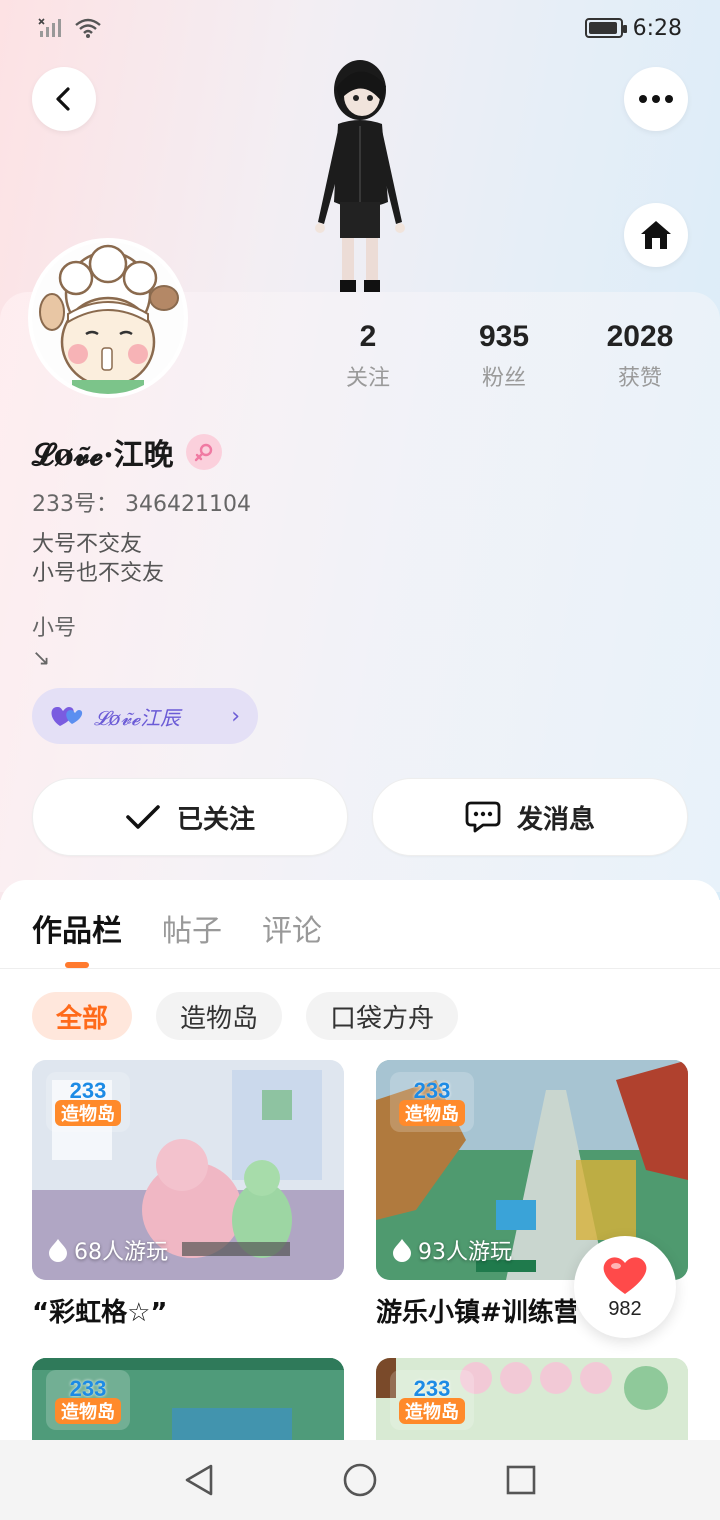 The image size is (720, 1520). I want to click on back-button, so click(64, 99).